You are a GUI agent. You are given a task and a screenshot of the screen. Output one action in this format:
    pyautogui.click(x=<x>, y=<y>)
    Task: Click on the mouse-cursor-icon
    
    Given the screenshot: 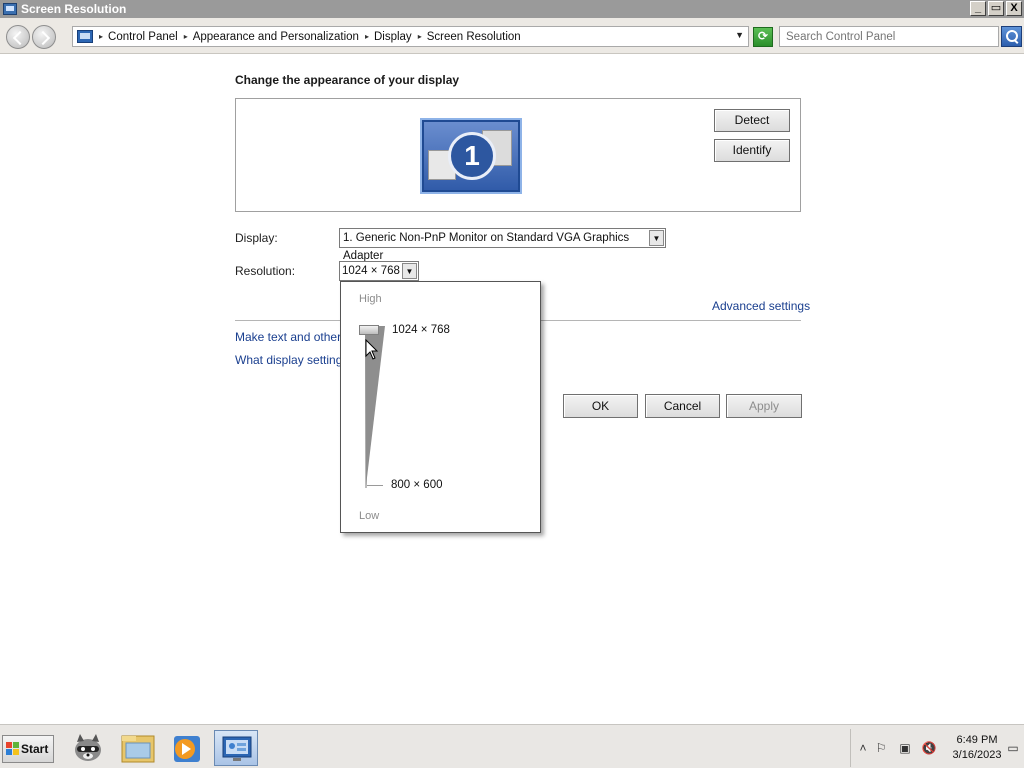 What is the action you would take?
    pyautogui.click(x=372, y=349)
    